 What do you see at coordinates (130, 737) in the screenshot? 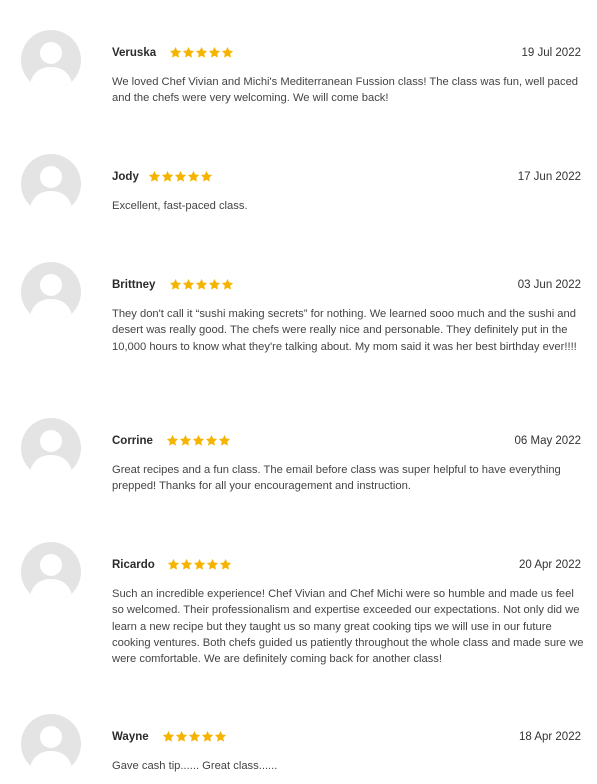
I see `reviewer-name: Wayne` at bounding box center [130, 737].